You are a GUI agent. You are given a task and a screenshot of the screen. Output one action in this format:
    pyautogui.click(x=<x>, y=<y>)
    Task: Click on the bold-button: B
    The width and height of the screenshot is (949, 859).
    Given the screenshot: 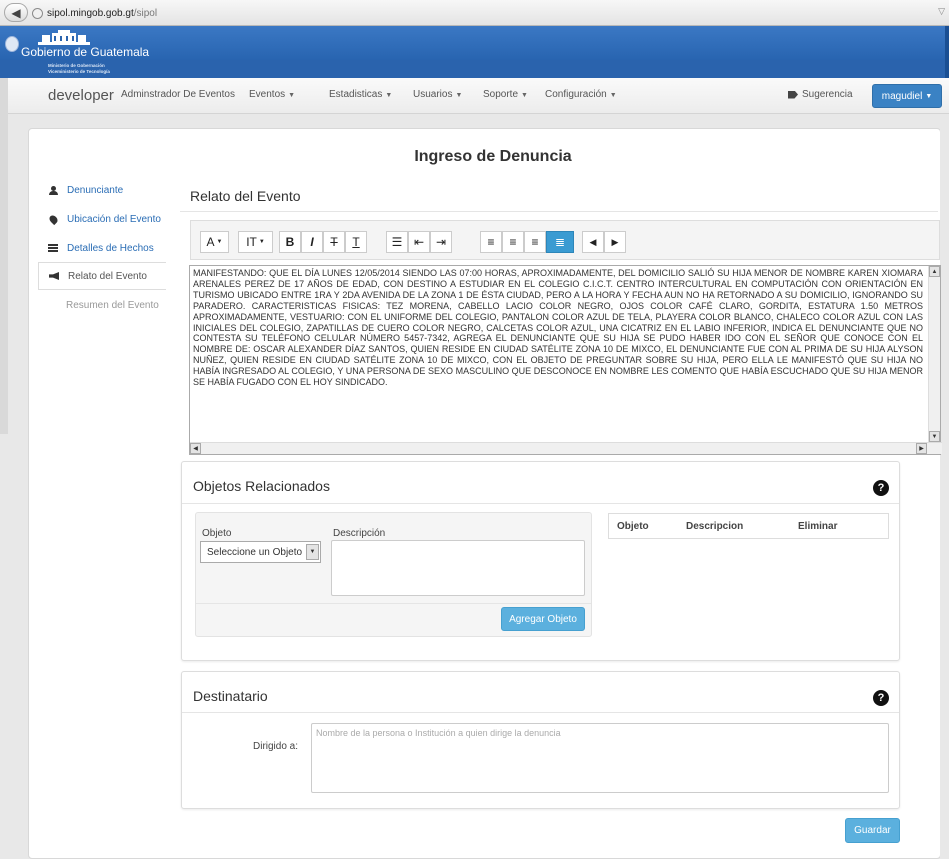 What is the action you would take?
    pyautogui.click(x=290, y=242)
    